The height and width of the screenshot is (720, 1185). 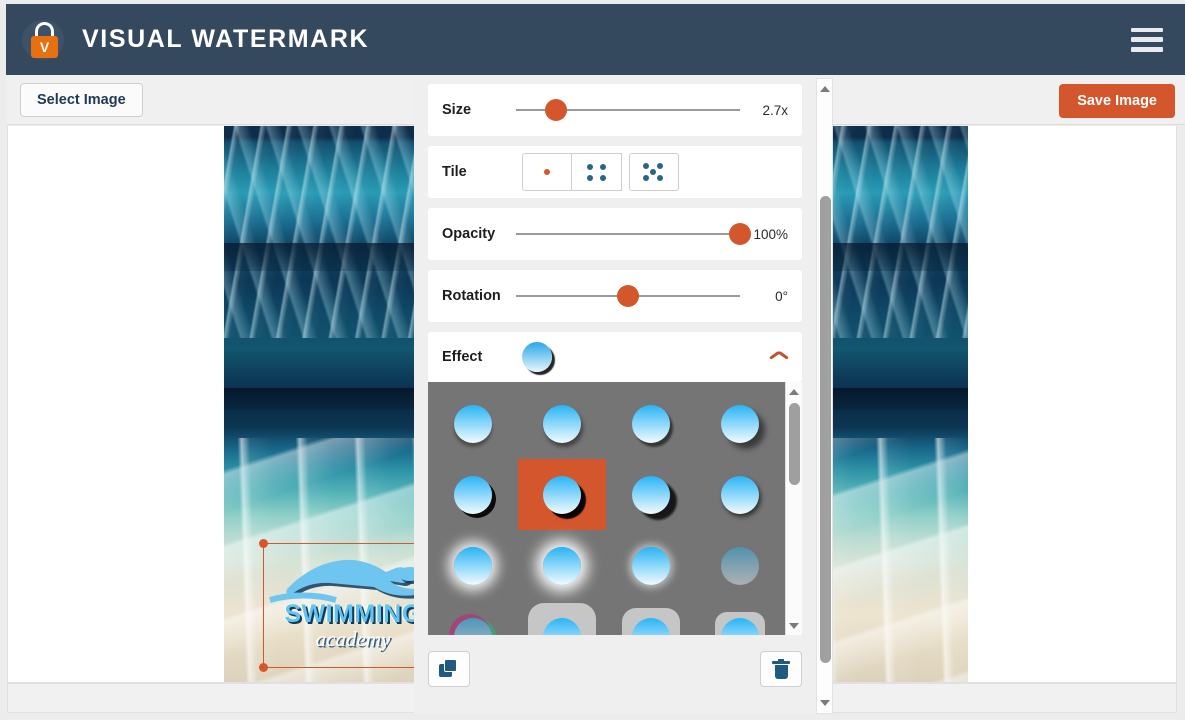 What do you see at coordinates (794, 444) in the screenshot?
I see `scrollbar-thumb` at bounding box center [794, 444].